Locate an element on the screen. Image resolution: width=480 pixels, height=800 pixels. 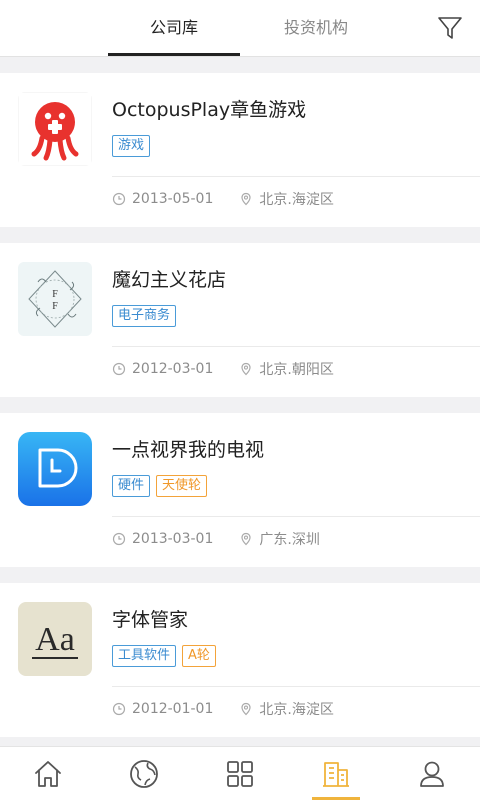
top-tab-bar: 公司库 投资机构 is located at coordinates (240, 28).